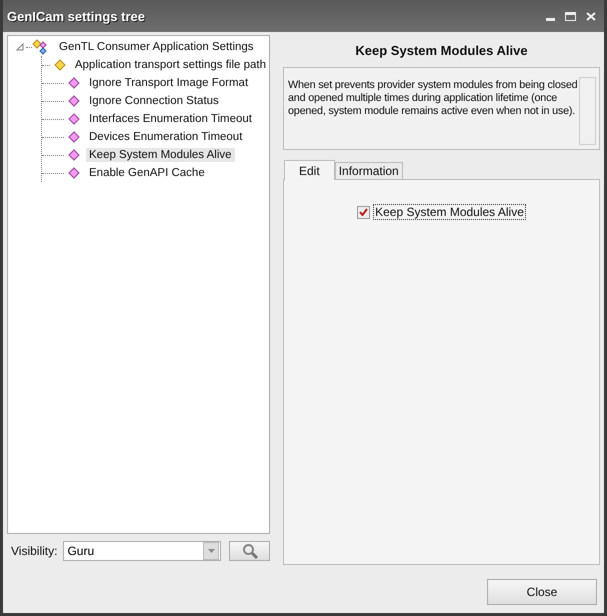 The width and height of the screenshot is (607, 616). Describe the element at coordinates (441, 51) in the screenshot. I see `setting-title: Keep System Modules Alive` at that location.